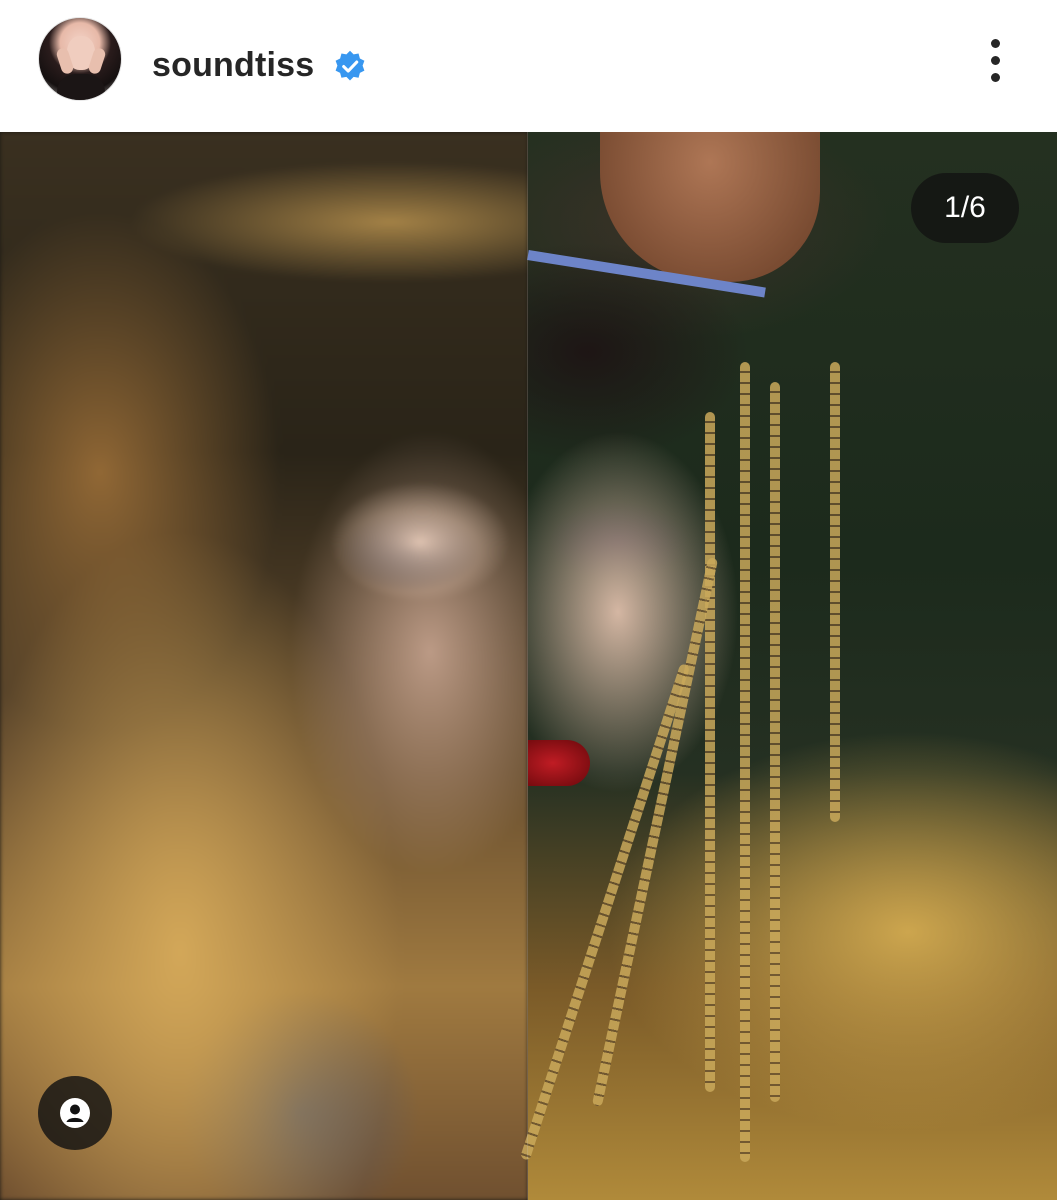  I want to click on verified-badge-icon, so click(350, 65).